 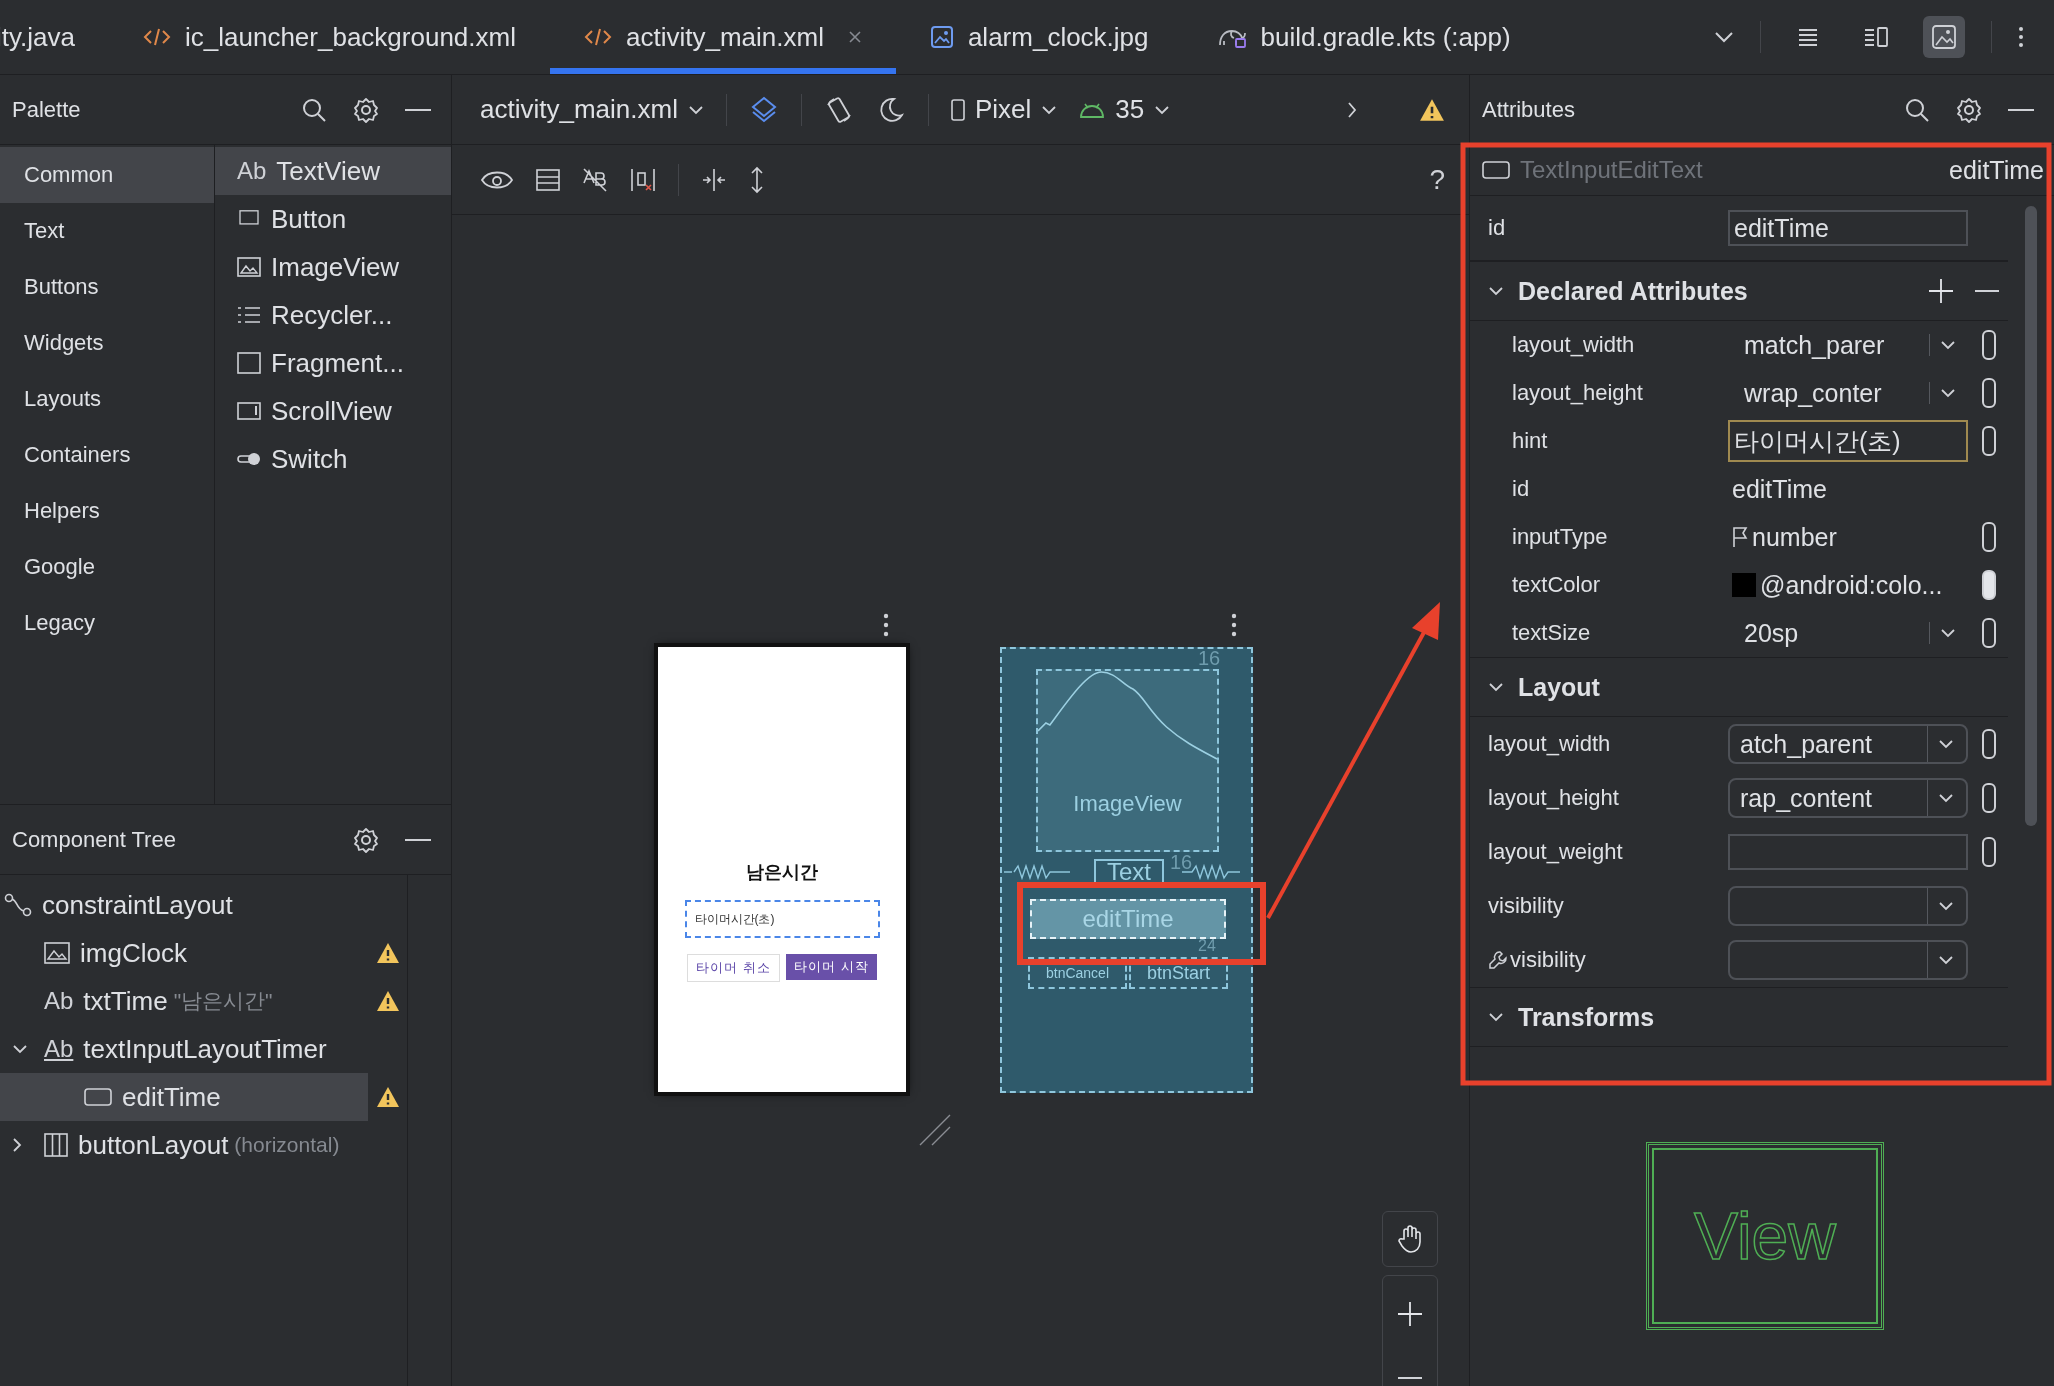 What do you see at coordinates (1724, 37) in the screenshot?
I see `tab-list-chevron-icon` at bounding box center [1724, 37].